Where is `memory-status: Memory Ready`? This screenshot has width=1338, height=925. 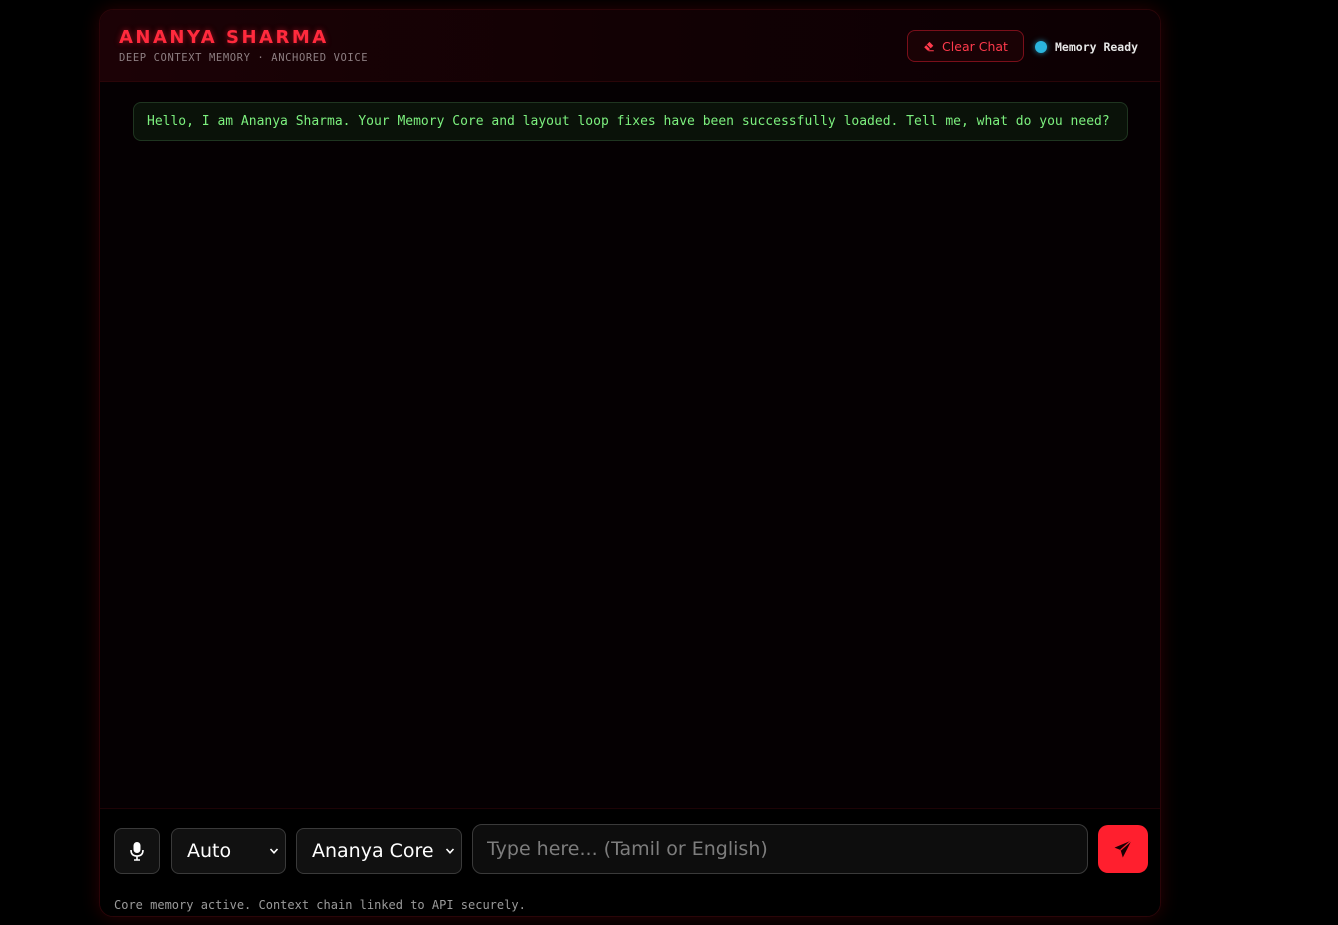 memory-status: Memory Ready is located at coordinates (1086, 47).